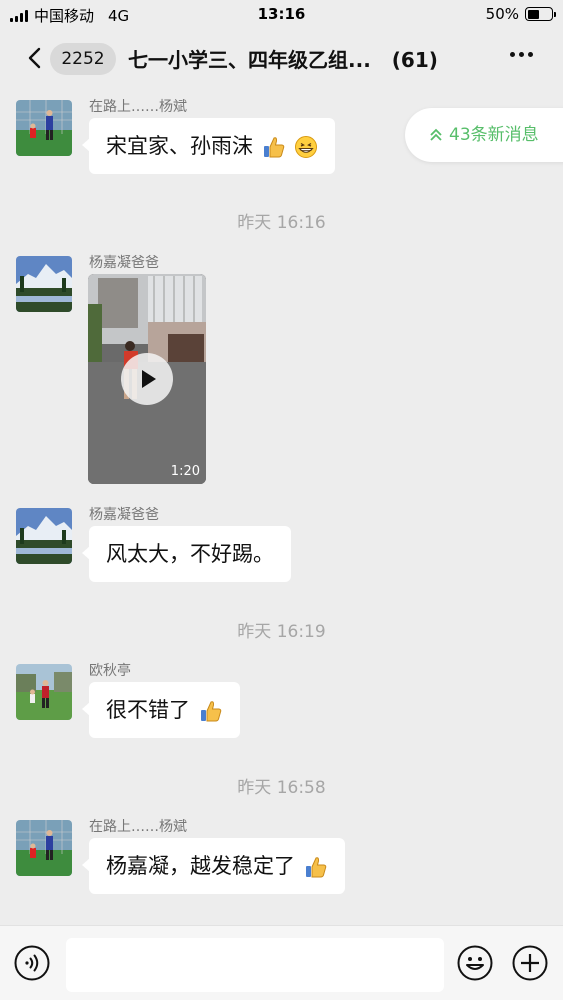 The height and width of the screenshot is (1000, 563). Describe the element at coordinates (36, 58) in the screenshot. I see `back-icon` at that location.